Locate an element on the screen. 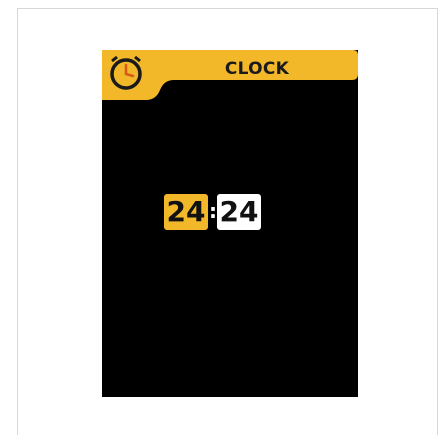  header-bar: CLOCK is located at coordinates (230, 75).